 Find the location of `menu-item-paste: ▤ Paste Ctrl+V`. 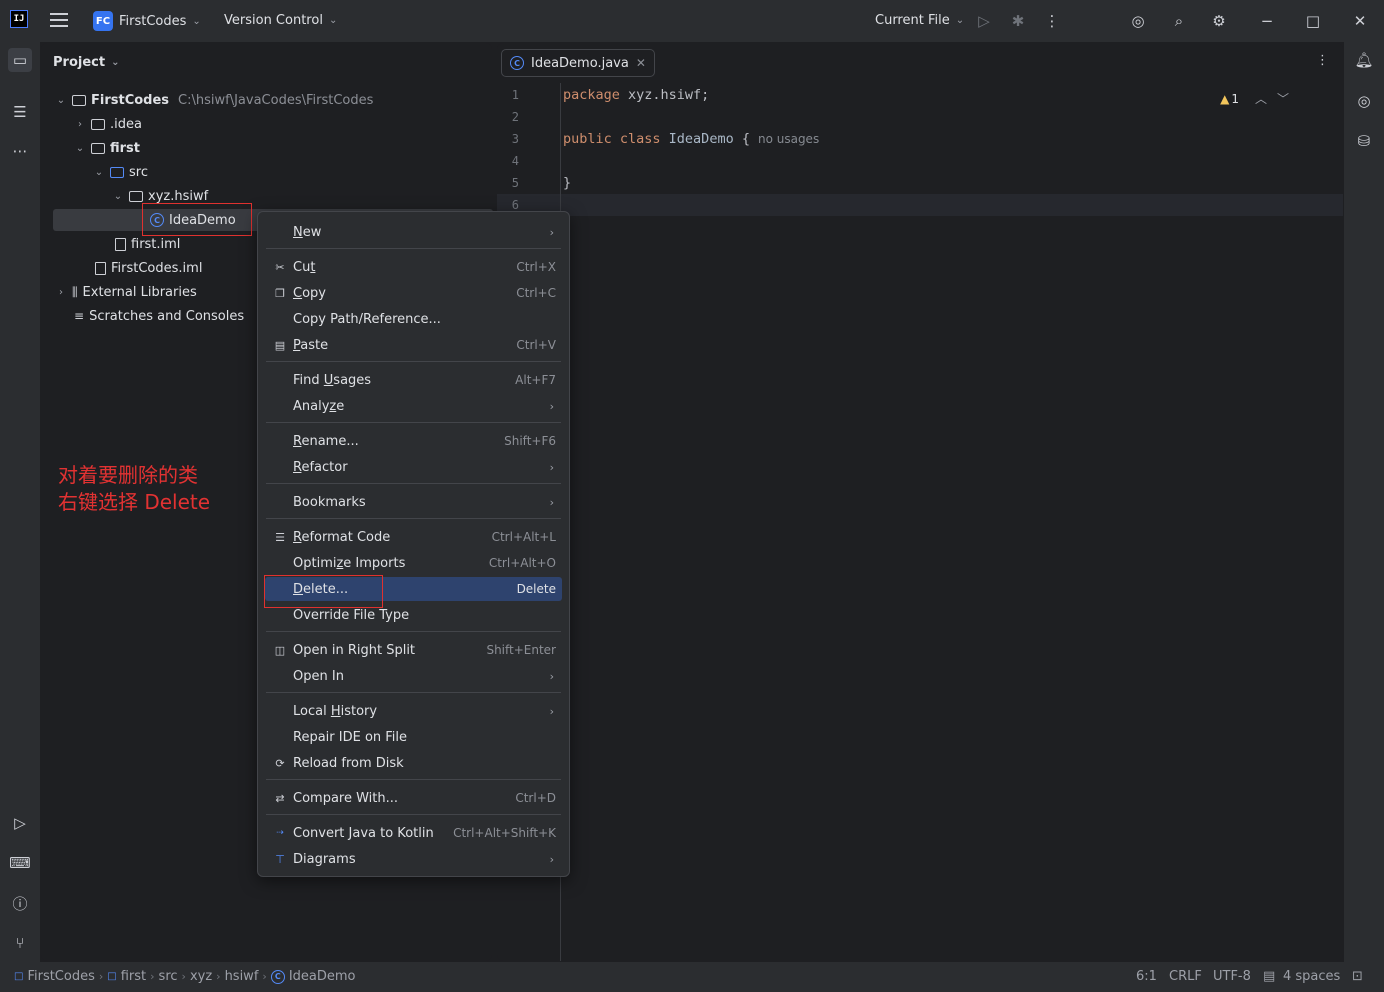

menu-item-paste: ▤ Paste Ctrl+V is located at coordinates (413, 345).